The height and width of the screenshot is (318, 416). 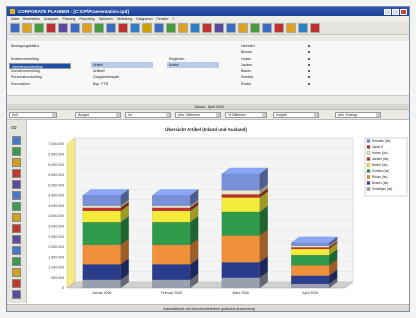 I want to click on calc-icon, so click(x=171, y=28).